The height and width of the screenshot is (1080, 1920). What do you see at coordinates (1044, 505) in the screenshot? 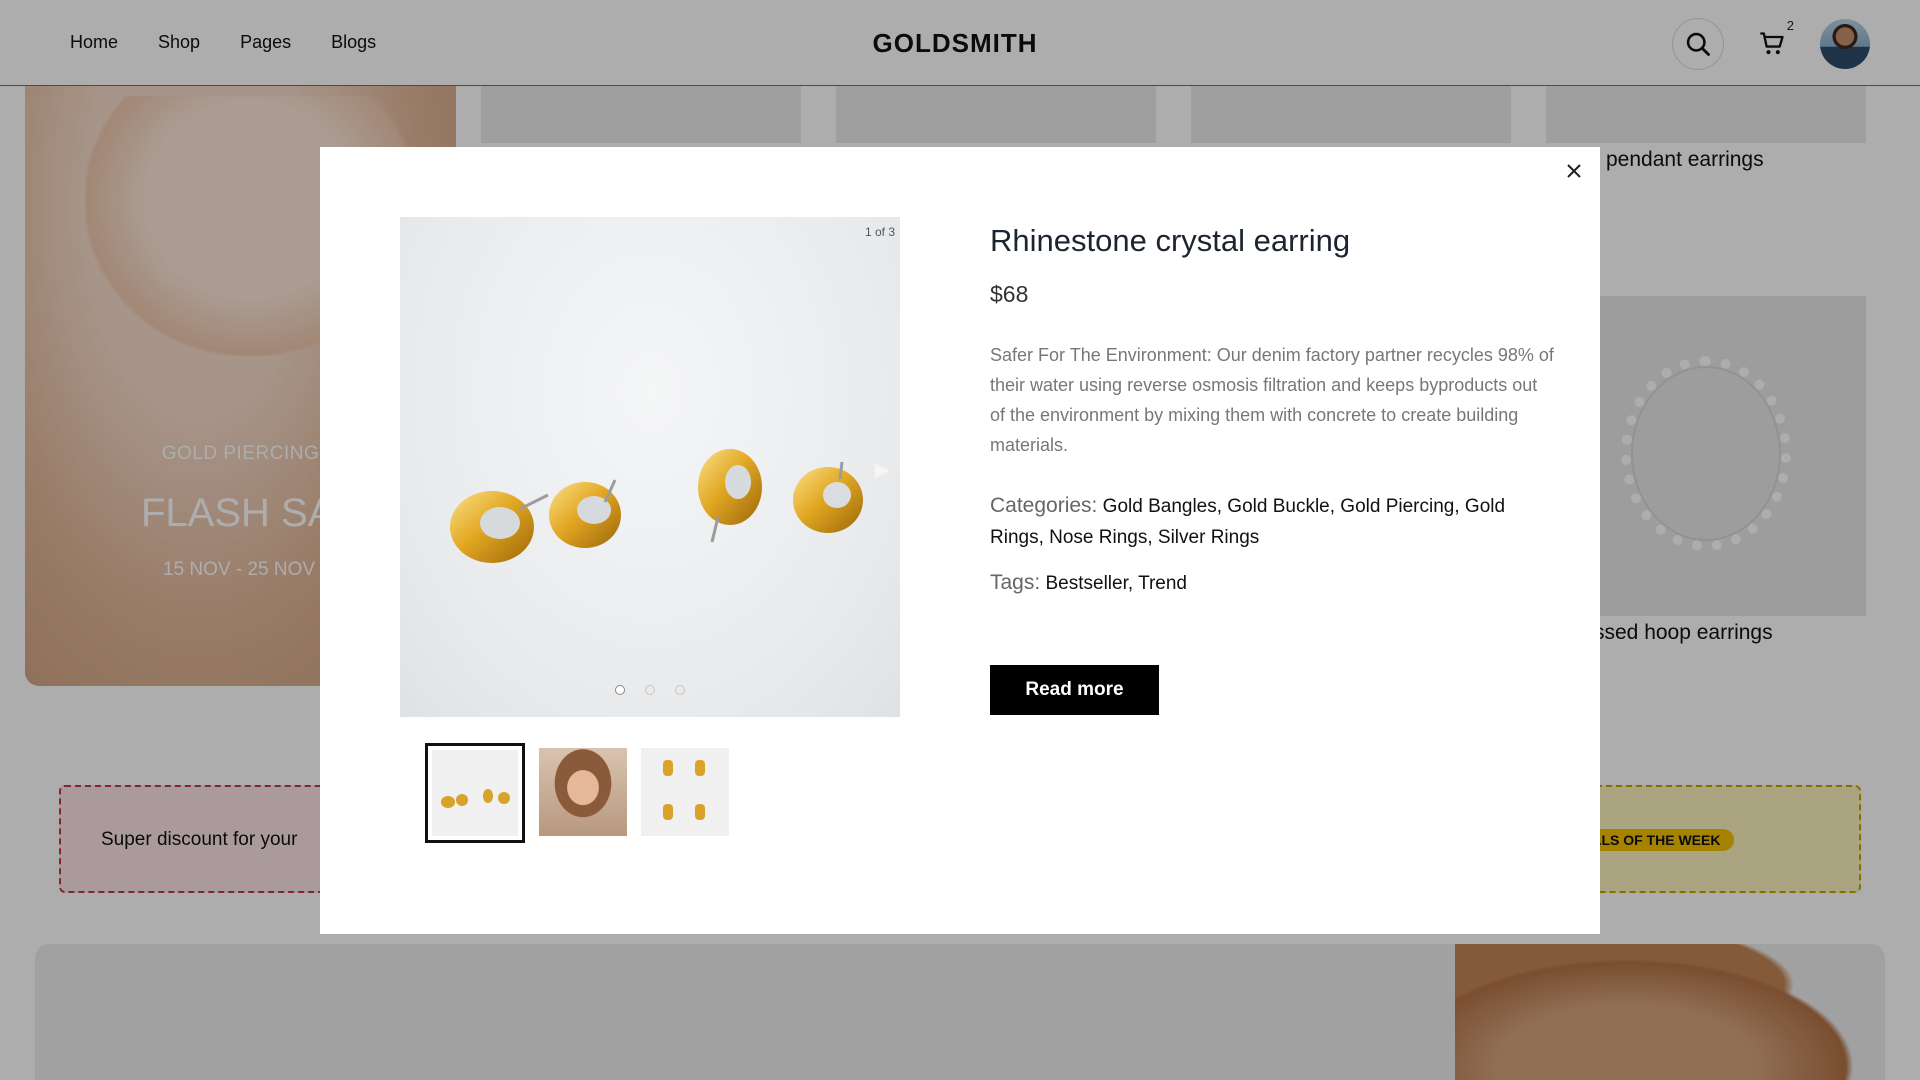
I see `categories-label: Categories:` at bounding box center [1044, 505].